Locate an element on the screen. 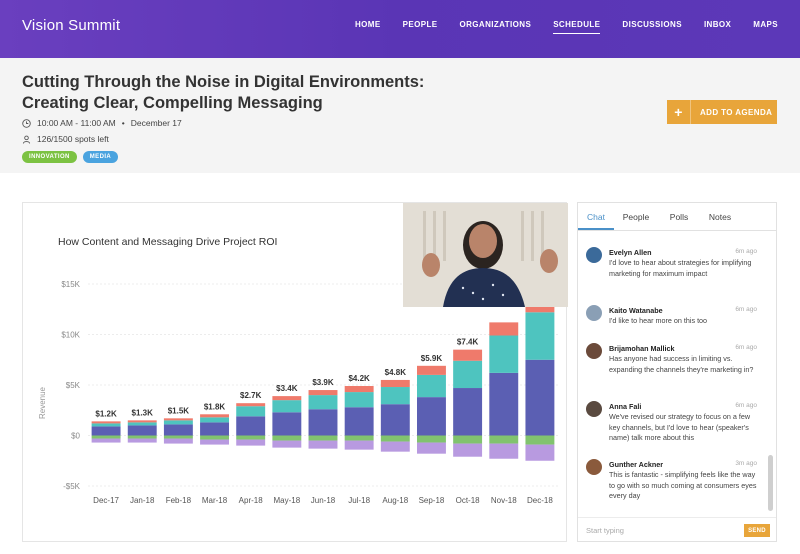 The height and width of the screenshot is (554, 800). send-button: SEND is located at coordinates (757, 530).